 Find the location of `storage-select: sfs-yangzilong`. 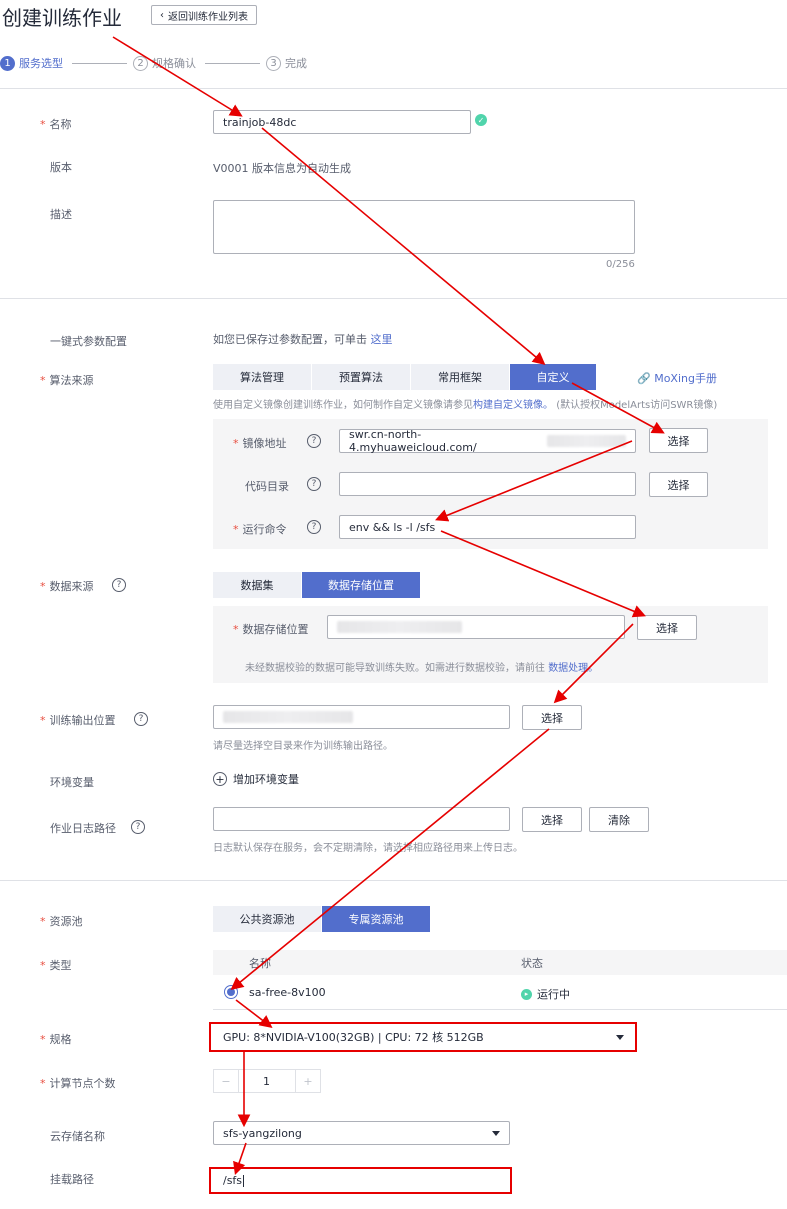

storage-select: sfs-yangzilong is located at coordinates (361, 1133).